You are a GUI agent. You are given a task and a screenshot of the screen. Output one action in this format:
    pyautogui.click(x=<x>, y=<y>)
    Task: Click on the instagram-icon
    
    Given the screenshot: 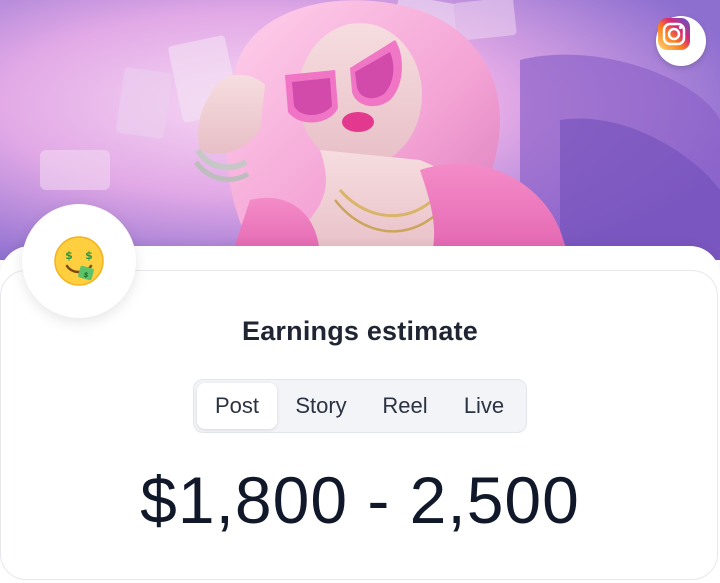 What is the action you would take?
    pyautogui.click(x=681, y=41)
    